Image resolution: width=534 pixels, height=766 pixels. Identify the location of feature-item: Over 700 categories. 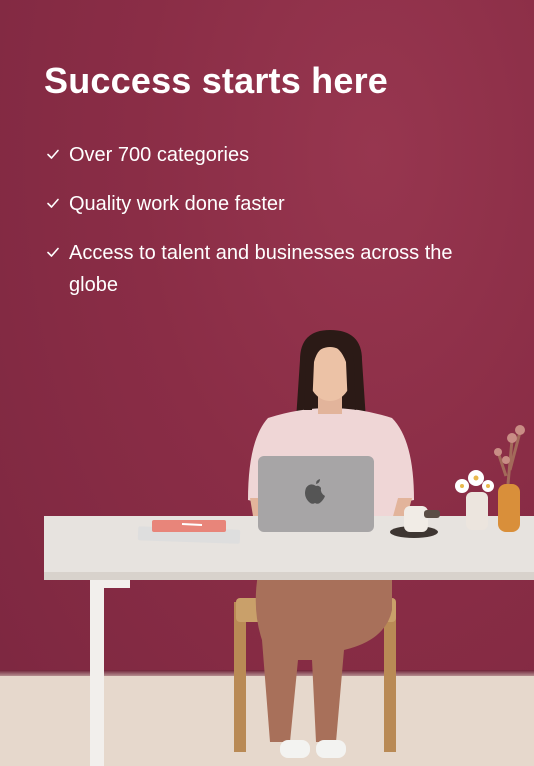
(269, 155).